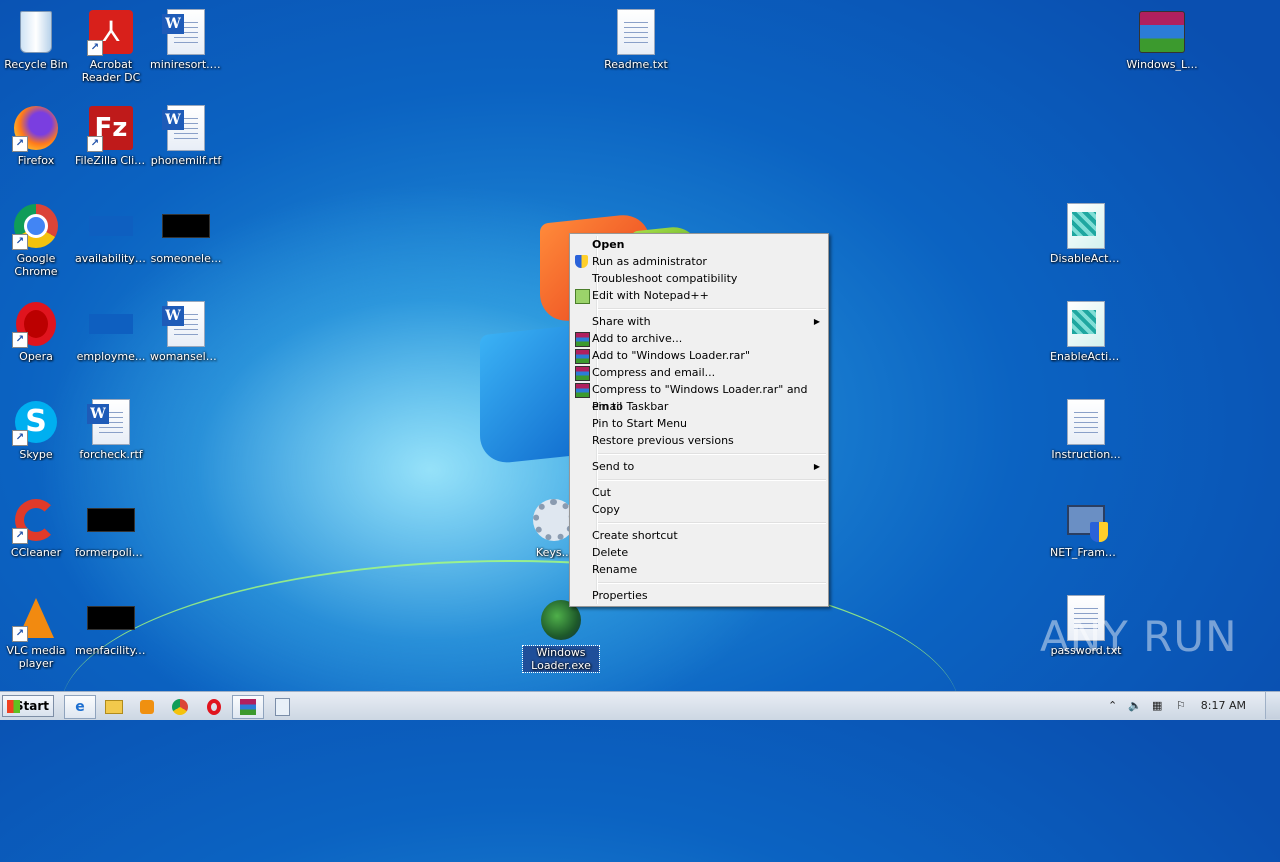 Image resolution: width=1280 pixels, height=862 pixels. Describe the element at coordinates (699, 466) in the screenshot. I see `menu-item-send-to: Send to ▶` at that location.